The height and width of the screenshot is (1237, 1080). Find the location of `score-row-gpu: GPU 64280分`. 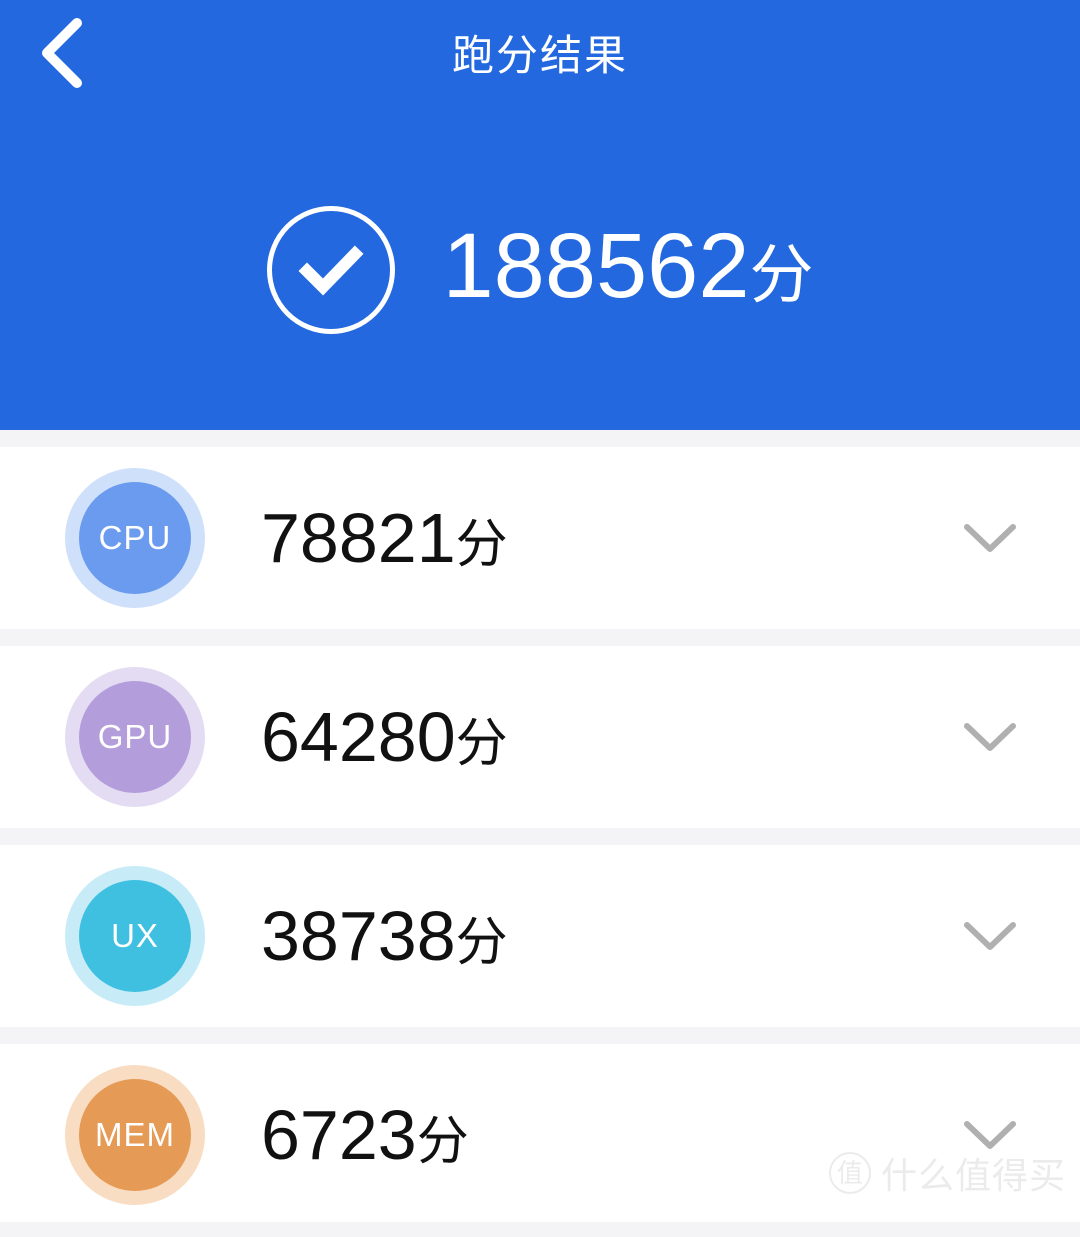

score-row-gpu: GPU 64280分 is located at coordinates (540, 737).